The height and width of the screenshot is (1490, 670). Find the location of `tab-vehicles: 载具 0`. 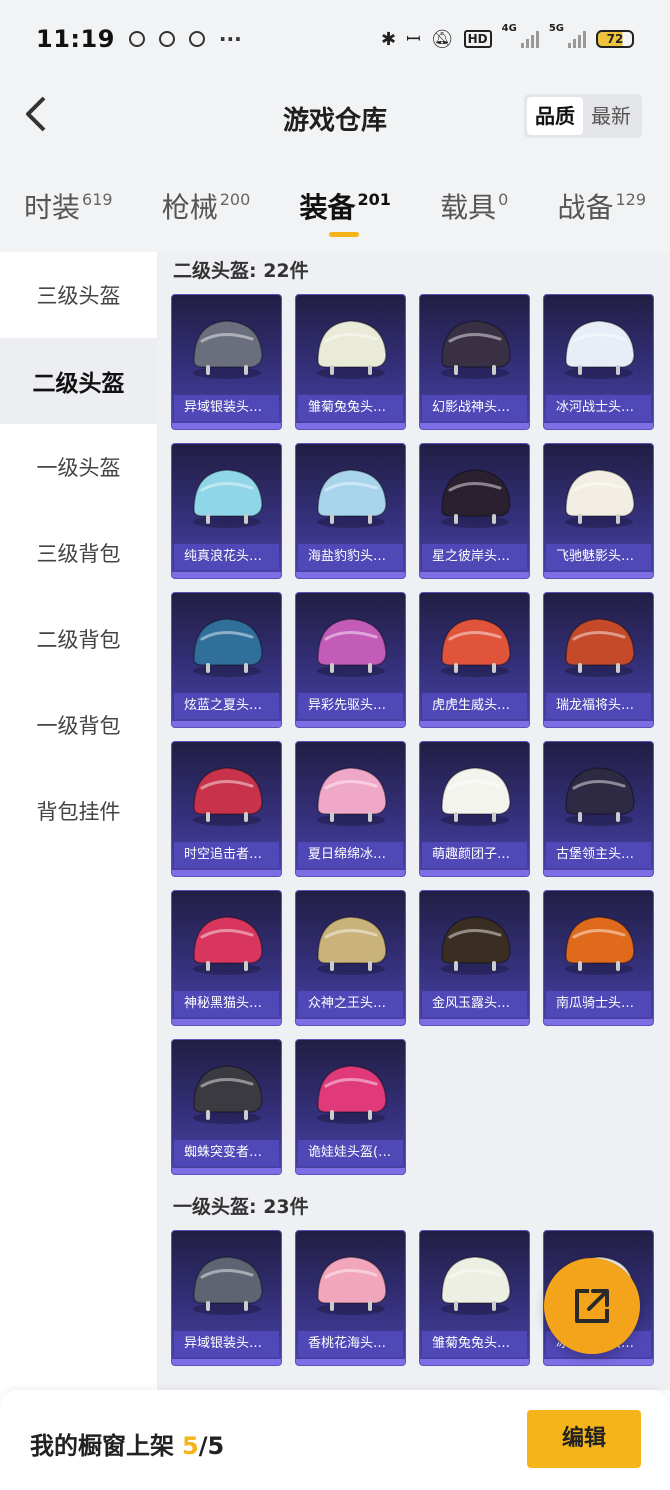

tab-vehicles: 载具 0 is located at coordinates (474, 204).